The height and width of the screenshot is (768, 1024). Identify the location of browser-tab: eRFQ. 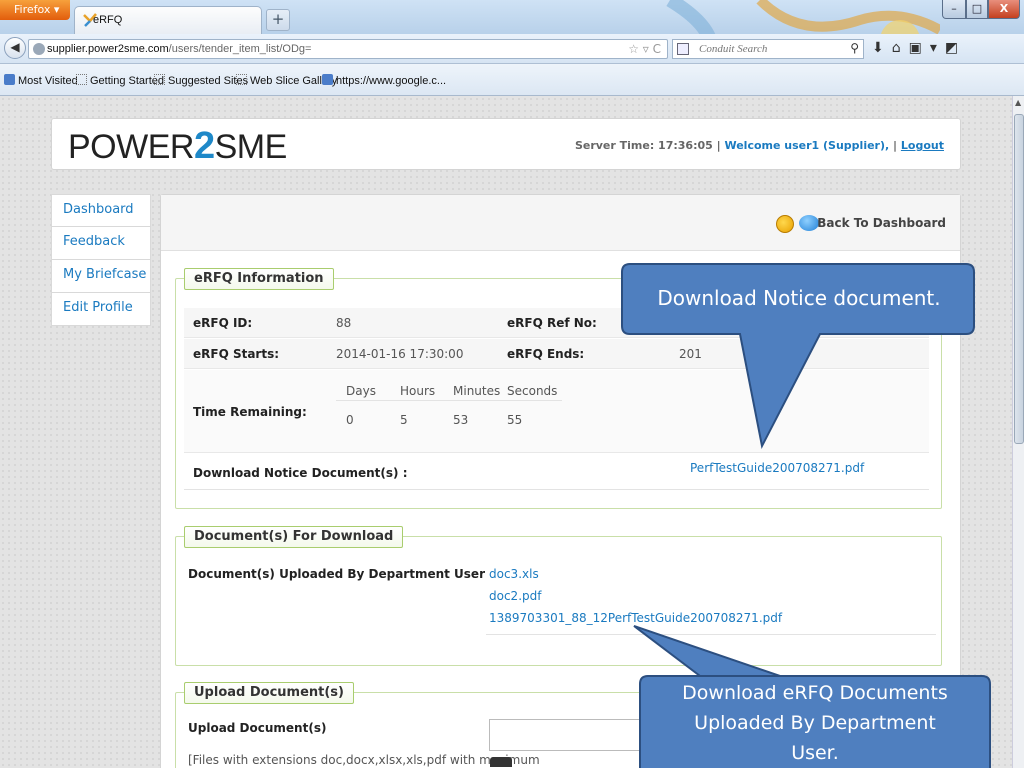
(168, 20).